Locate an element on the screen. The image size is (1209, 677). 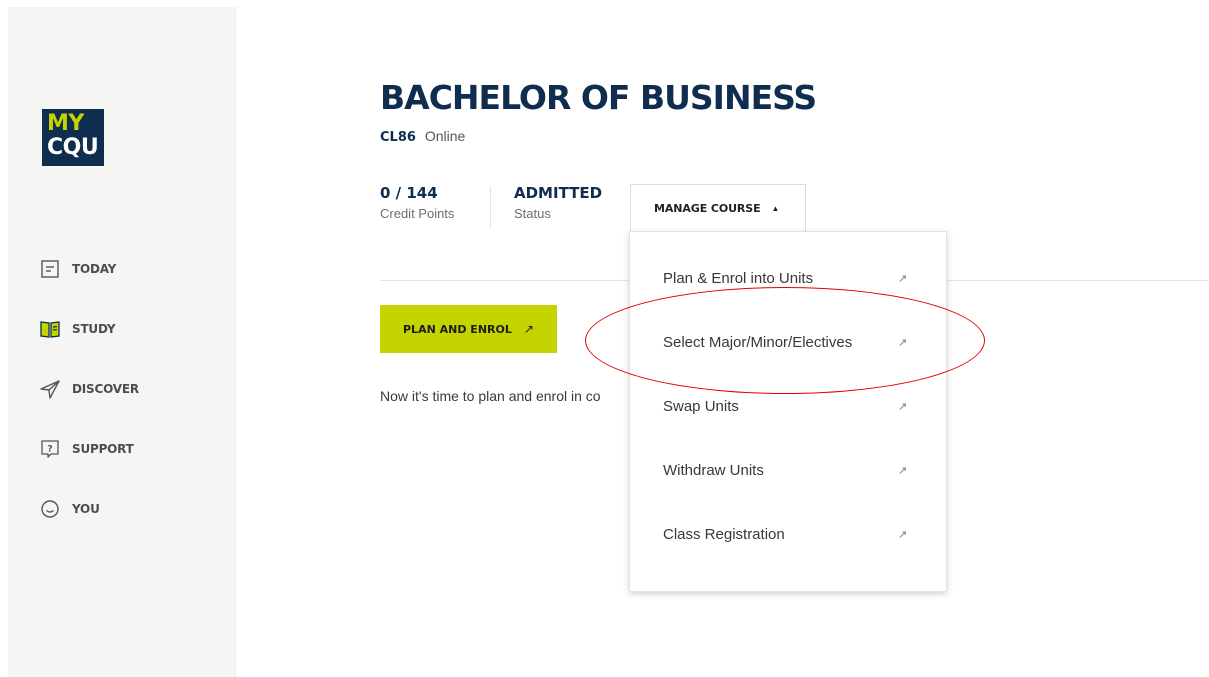
send-icon is located at coordinates (50, 389).